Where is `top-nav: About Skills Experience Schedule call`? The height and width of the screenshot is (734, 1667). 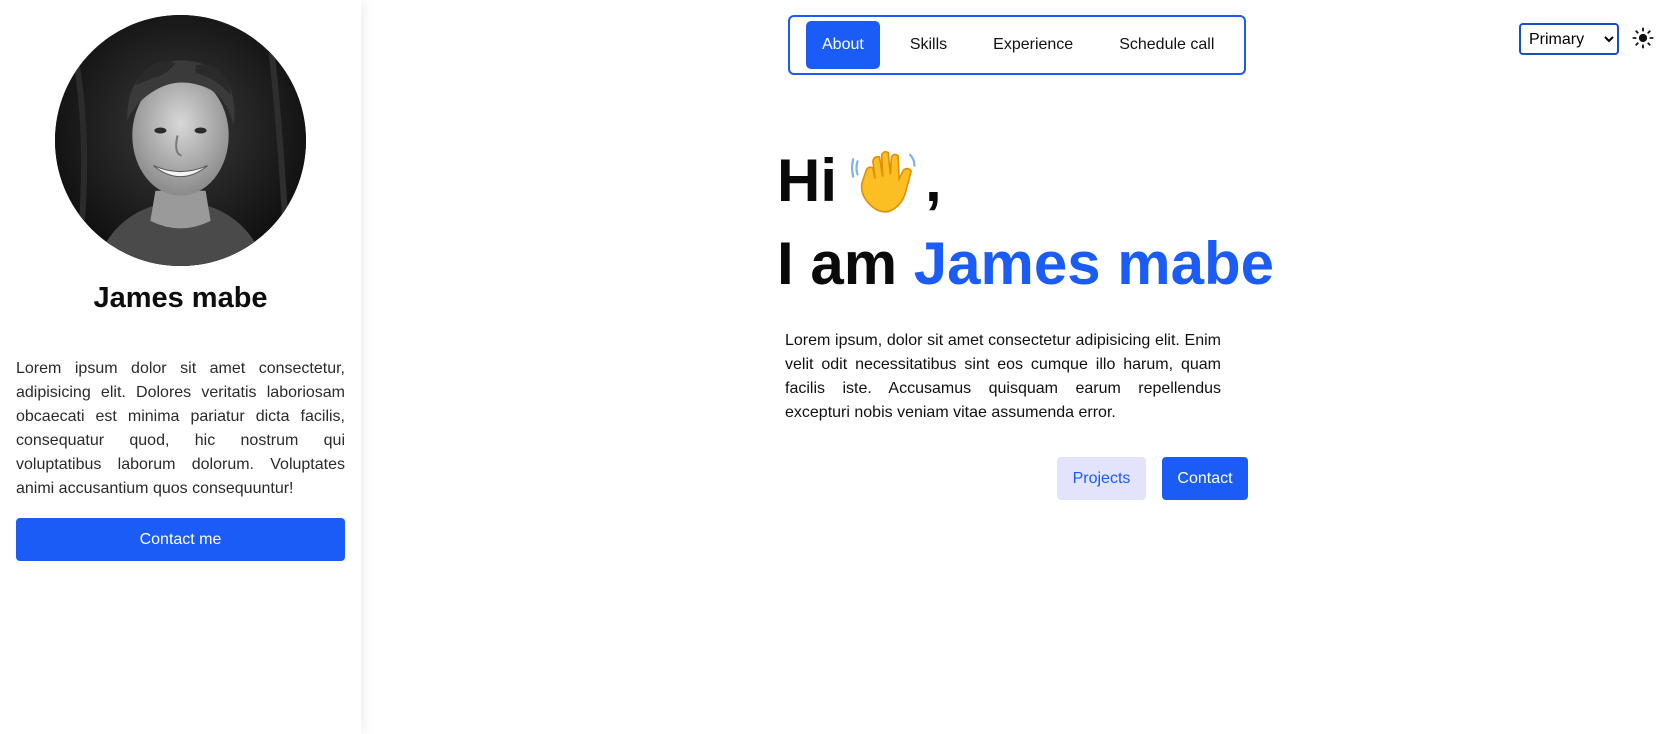 top-nav: About Skills Experience Schedule call is located at coordinates (1017, 45).